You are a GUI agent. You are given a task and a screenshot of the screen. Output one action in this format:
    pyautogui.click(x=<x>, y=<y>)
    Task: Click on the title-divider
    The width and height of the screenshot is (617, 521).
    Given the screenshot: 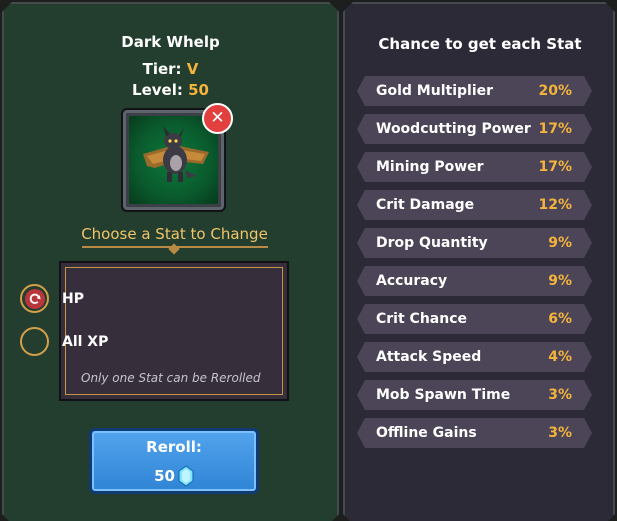 What is the action you would take?
    pyautogui.click(x=175, y=247)
    